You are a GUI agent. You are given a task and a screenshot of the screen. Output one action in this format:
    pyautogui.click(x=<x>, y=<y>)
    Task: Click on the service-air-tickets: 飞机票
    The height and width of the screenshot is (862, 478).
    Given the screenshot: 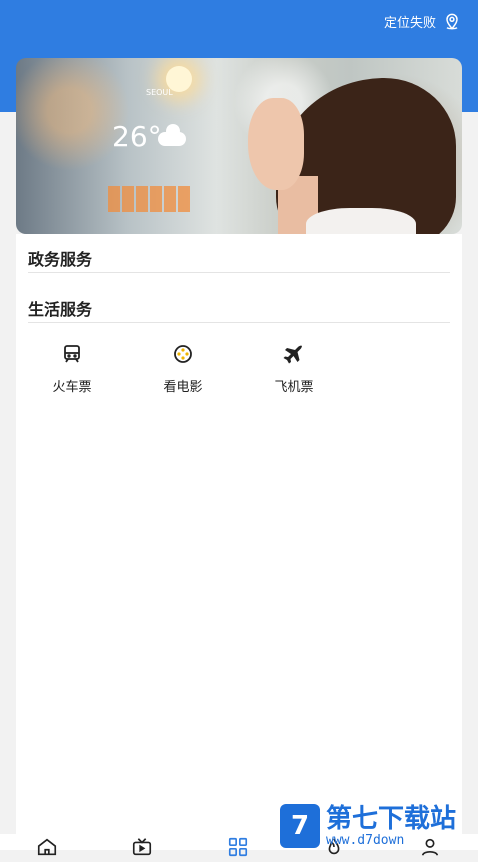 What is the action you would take?
    pyautogui.click(x=294, y=368)
    